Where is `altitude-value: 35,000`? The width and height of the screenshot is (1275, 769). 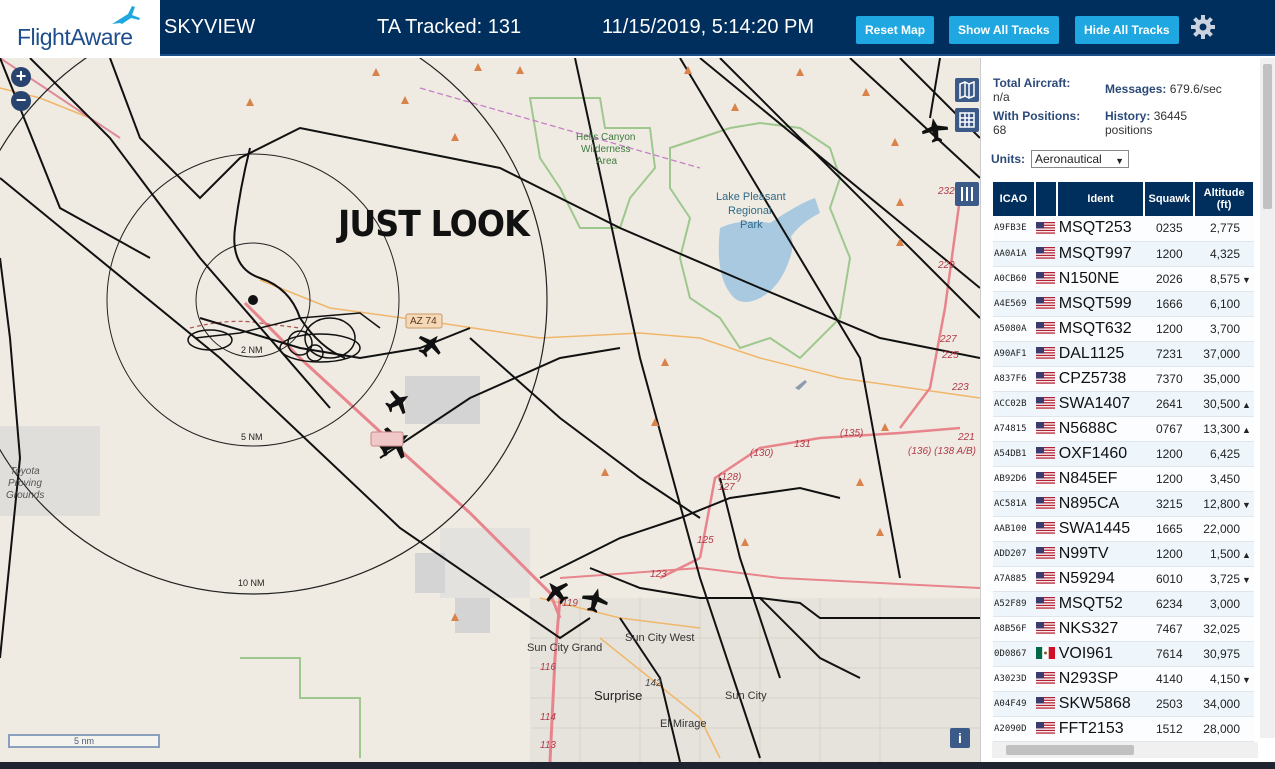 altitude-value: 35,000 is located at coordinates (1221, 378).